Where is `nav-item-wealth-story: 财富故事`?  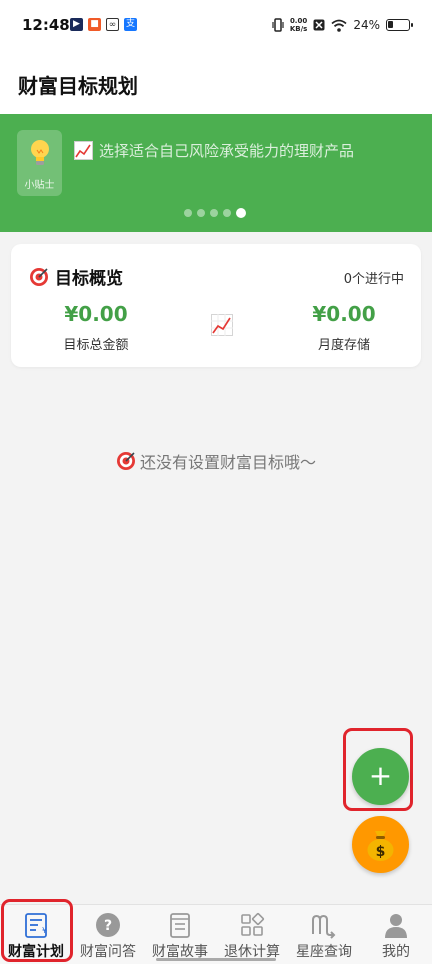 nav-item-wealth-story: 财富故事 is located at coordinates (180, 934).